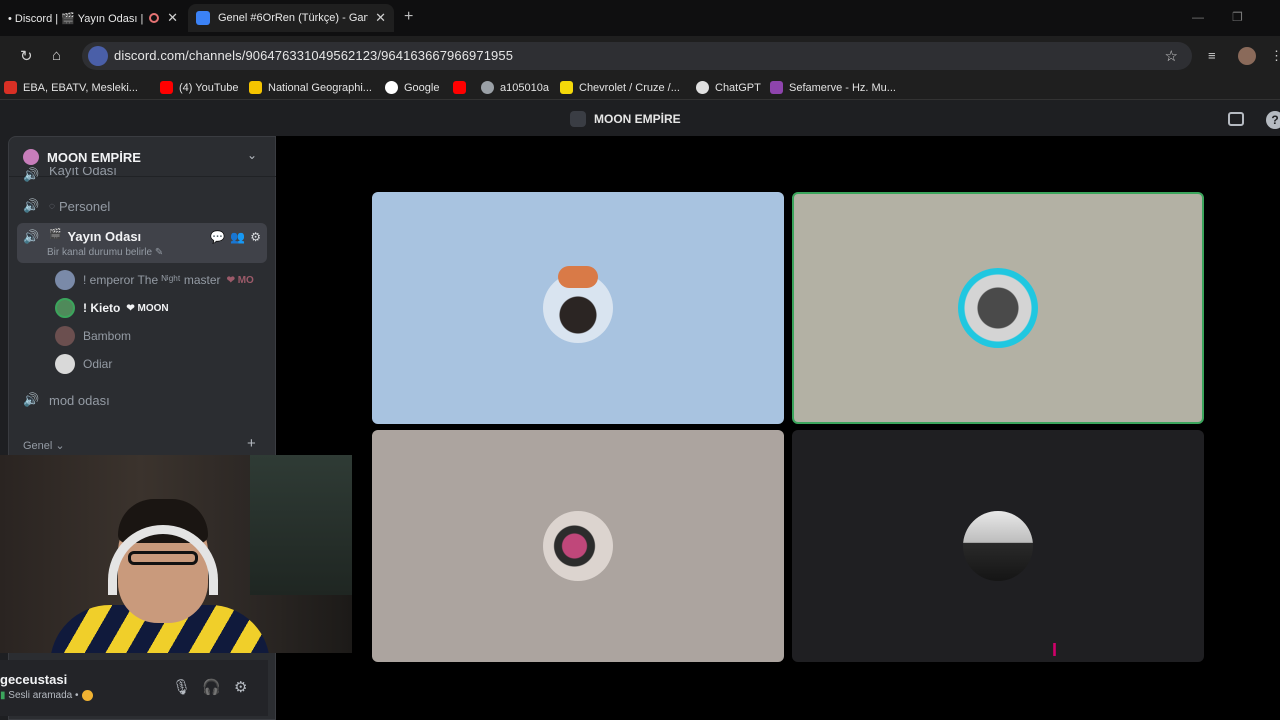 Image resolution: width=1280 pixels, height=720 pixels. I want to click on bookmark-star-icon: ☆, so click(1171, 56).